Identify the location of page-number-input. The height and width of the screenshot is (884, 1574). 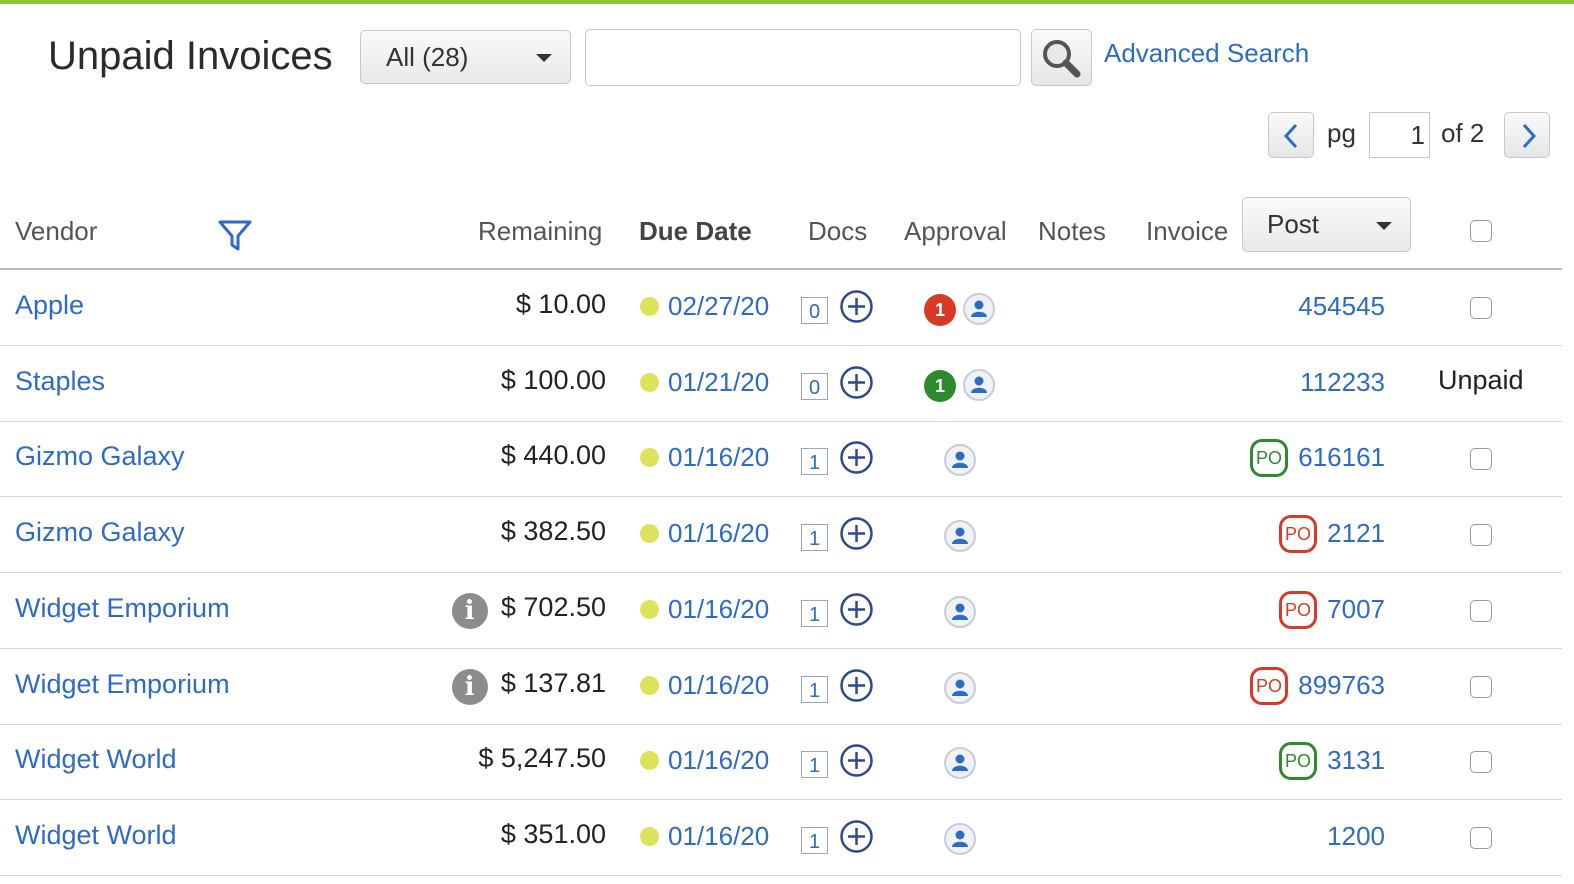
(1399, 135).